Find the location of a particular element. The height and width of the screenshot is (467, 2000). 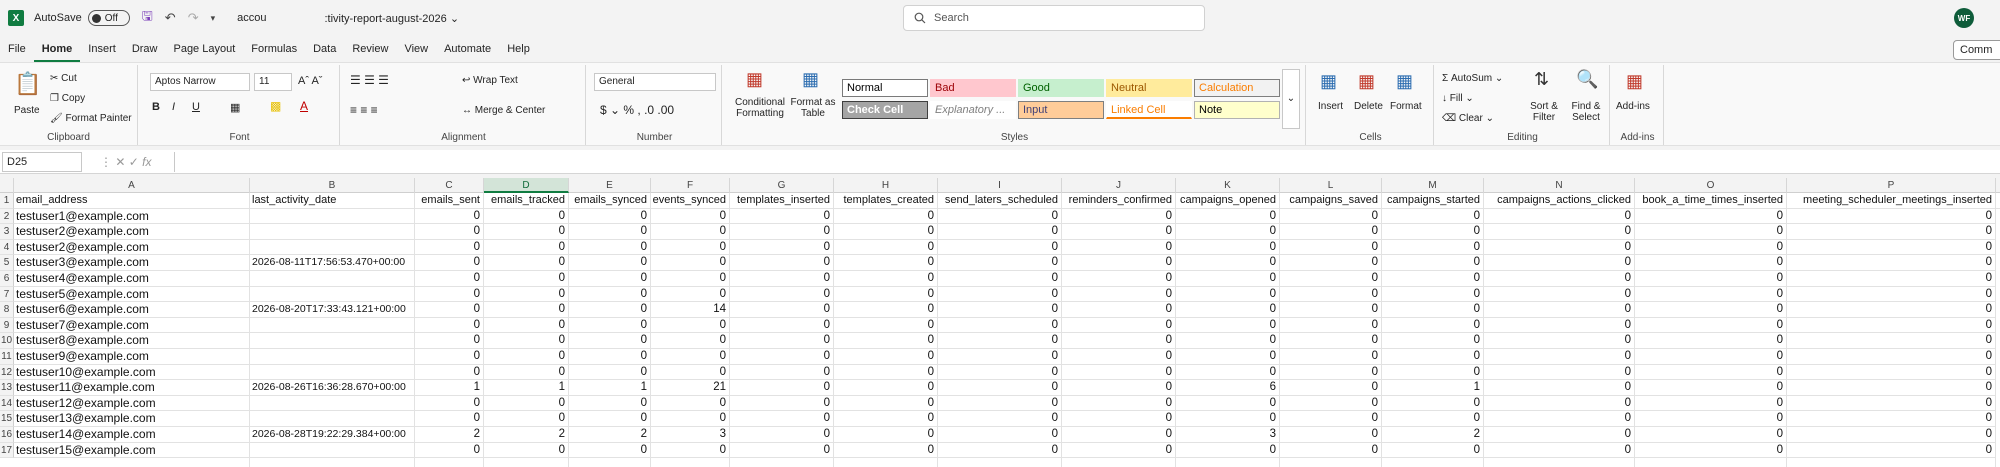

column-header-h: H is located at coordinates (886, 185).